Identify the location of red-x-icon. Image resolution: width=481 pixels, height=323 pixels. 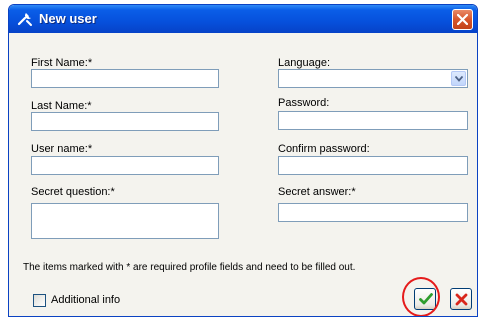
(461, 299).